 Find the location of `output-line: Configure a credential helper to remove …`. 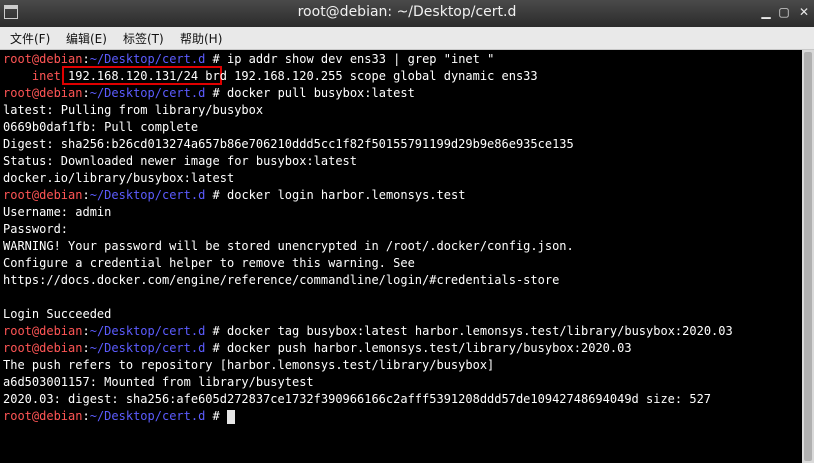

output-line: Configure a credential helper to remove … is located at coordinates (209, 263).